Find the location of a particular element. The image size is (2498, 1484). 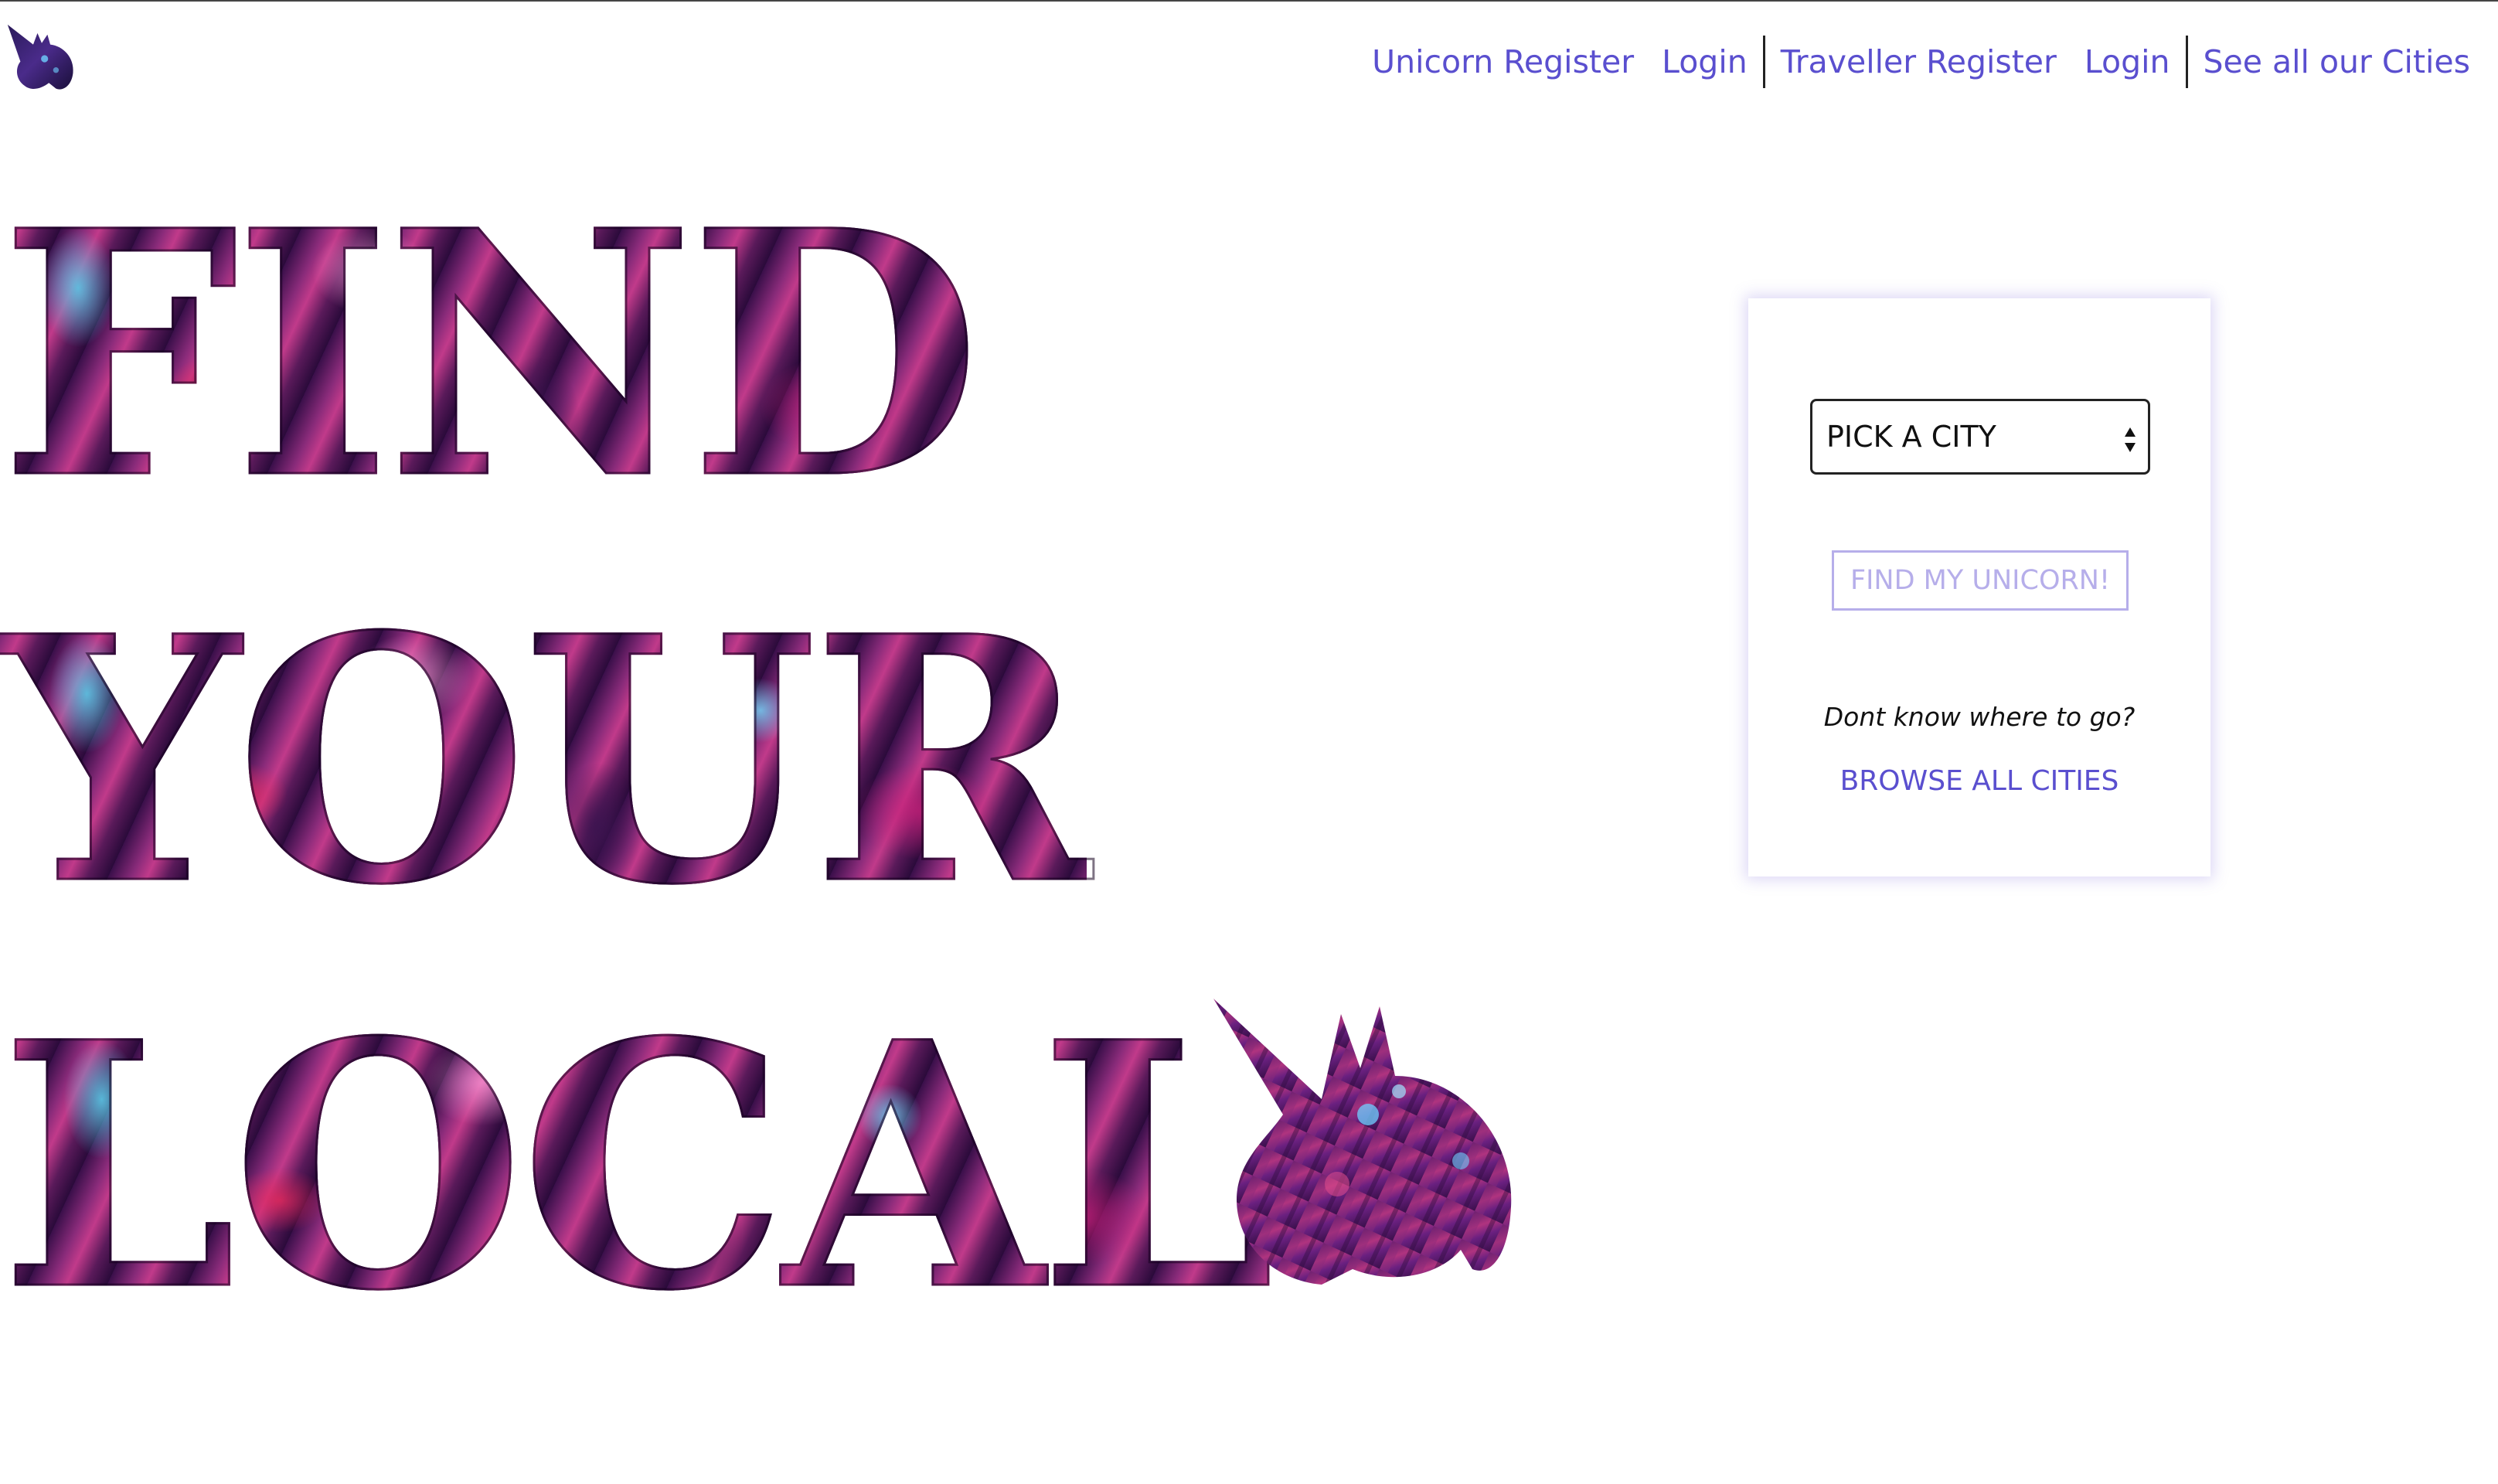

hero-line-your: YOUR is located at coordinates (546, 760).